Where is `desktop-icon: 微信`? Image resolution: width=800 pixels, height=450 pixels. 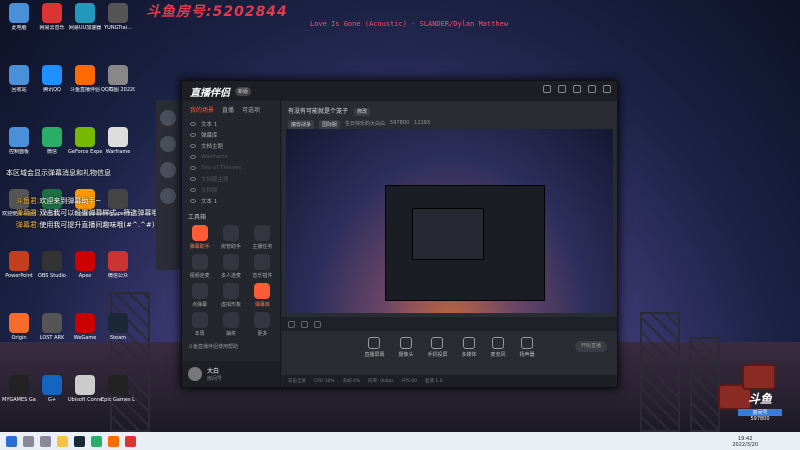
desktop-icon: 微信 is located at coordinates (52, 141).